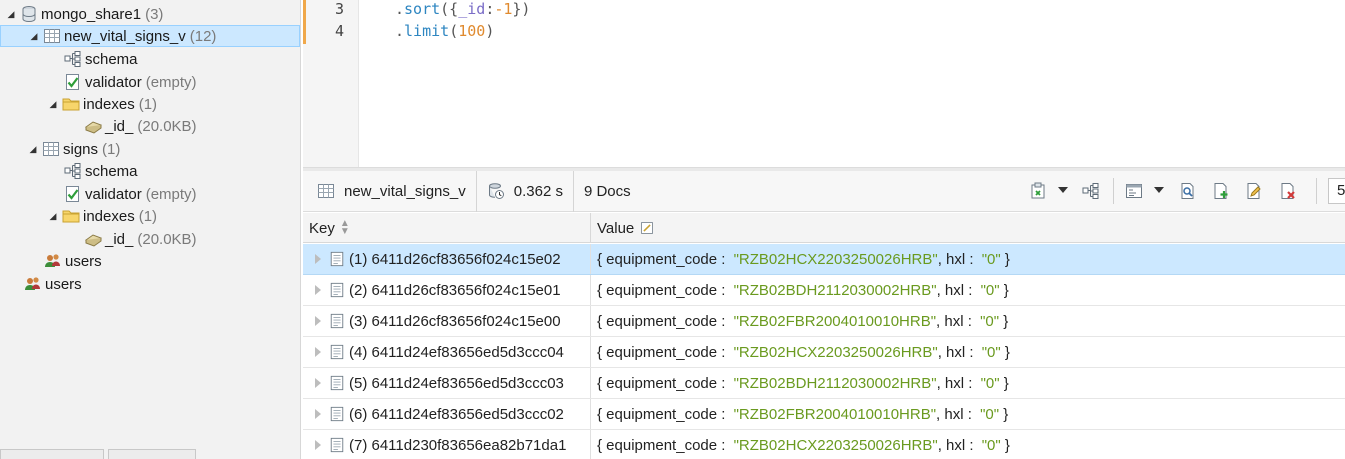 This screenshot has width=1345, height=459. Describe the element at coordinates (956, 321) in the screenshot. I see `value-mid: , hxl :` at that location.